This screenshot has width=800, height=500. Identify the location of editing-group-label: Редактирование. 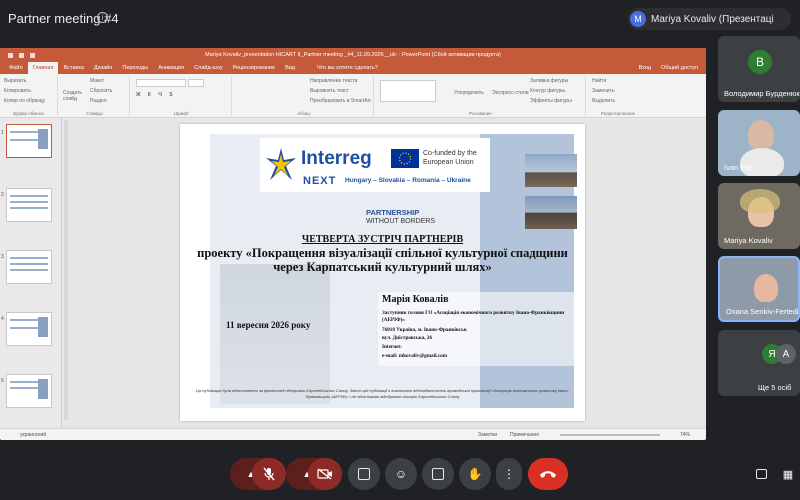
(618, 113).